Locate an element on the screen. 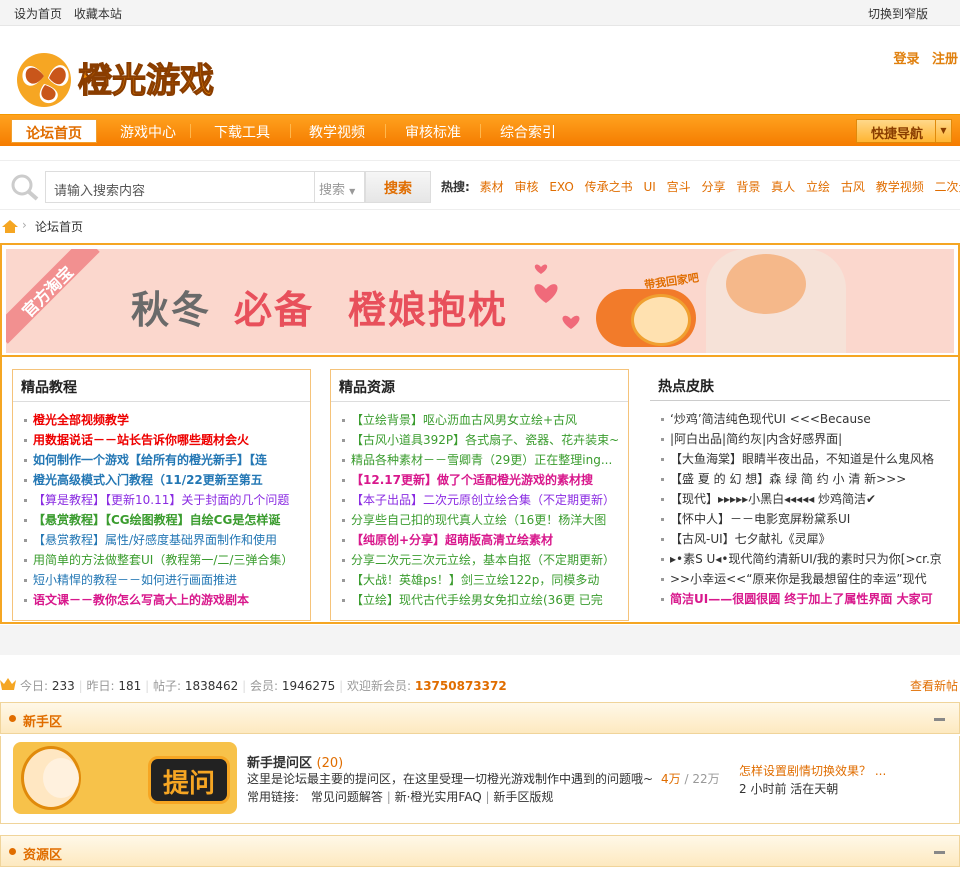  hot-tag: 二次元 is located at coordinates (947, 187).